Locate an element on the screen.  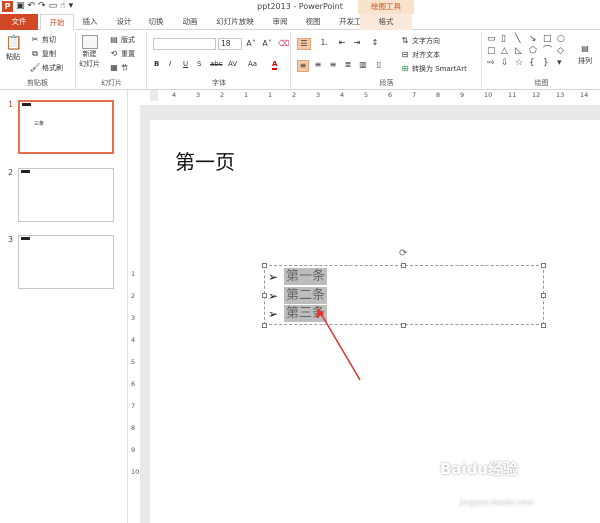
annotation-layer is located at coordinates (338, 344).